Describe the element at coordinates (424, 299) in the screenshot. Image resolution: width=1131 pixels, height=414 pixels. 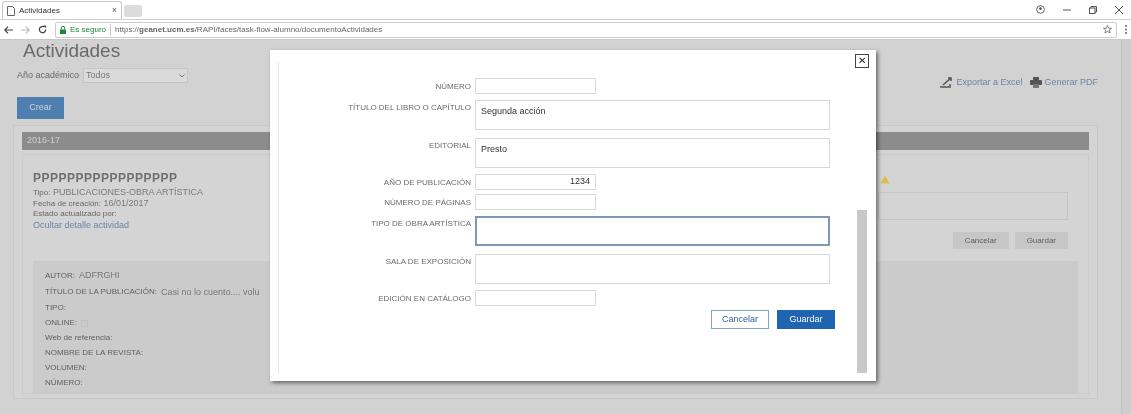
I see `field-label: EDICIÓN EN CATÁLOGO` at that location.